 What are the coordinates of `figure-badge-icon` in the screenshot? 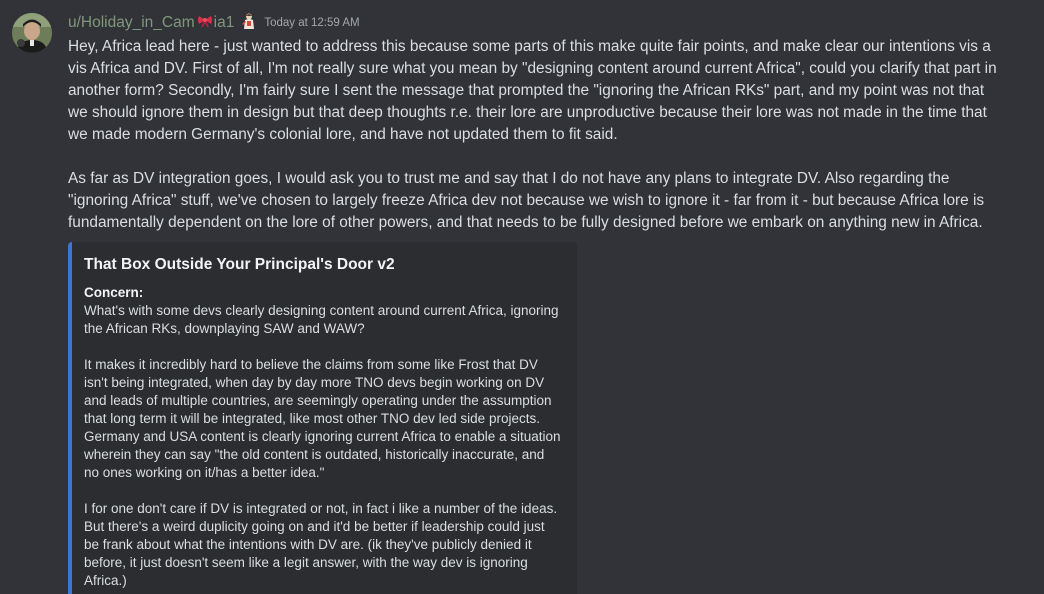 It's located at (249, 23).